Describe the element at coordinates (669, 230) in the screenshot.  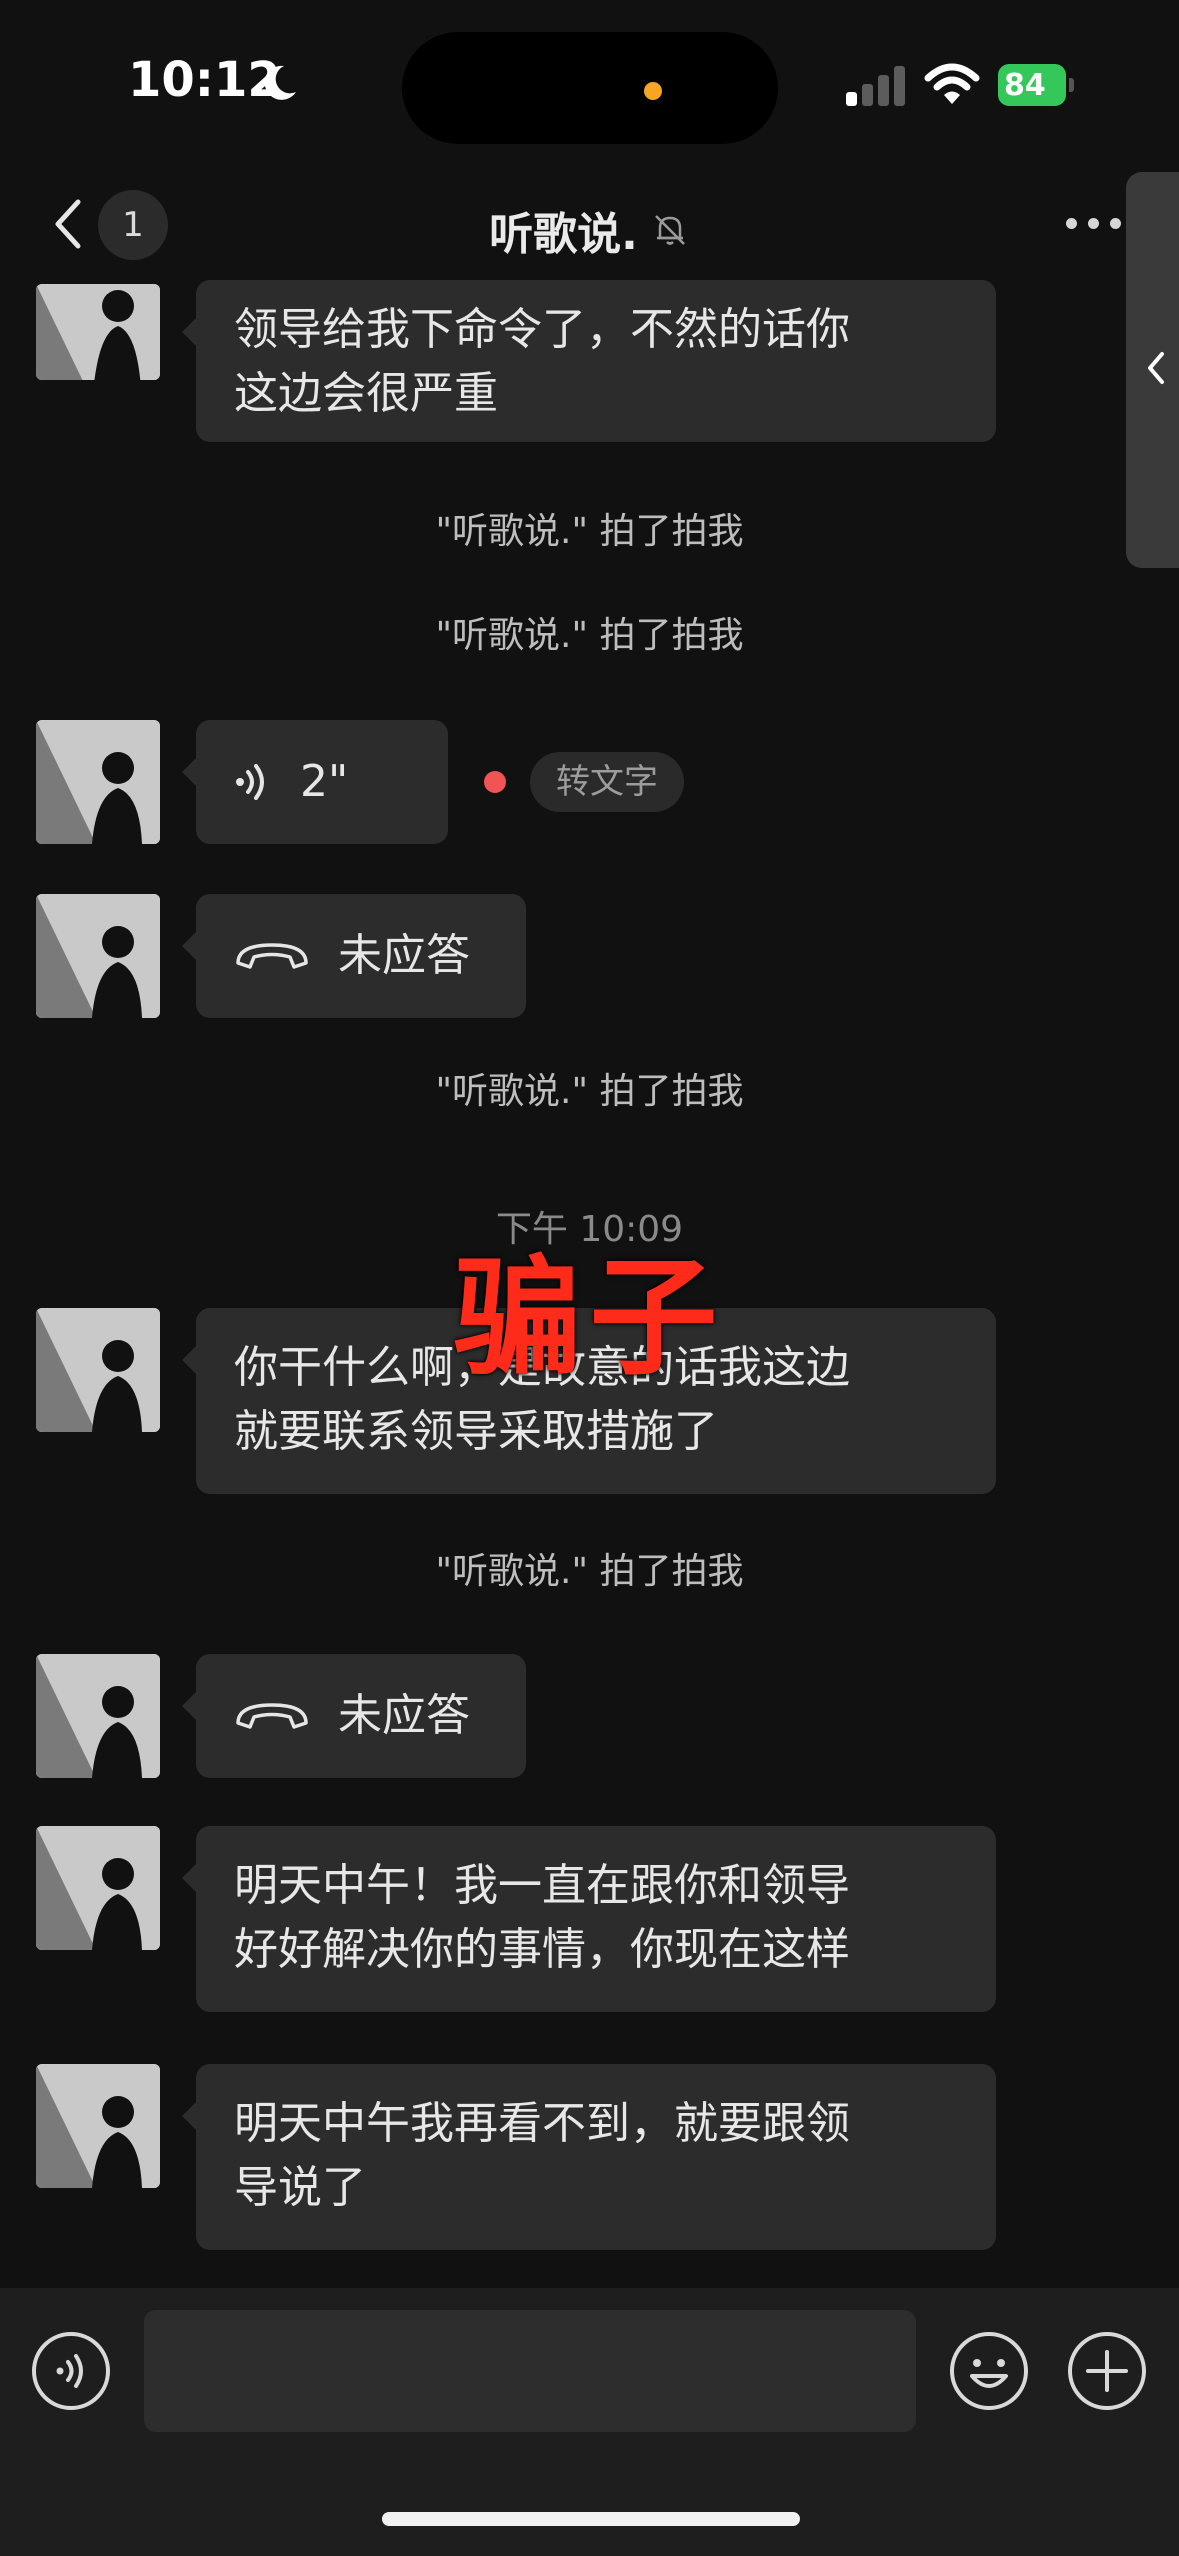
I see `mute-bell-icon` at that location.